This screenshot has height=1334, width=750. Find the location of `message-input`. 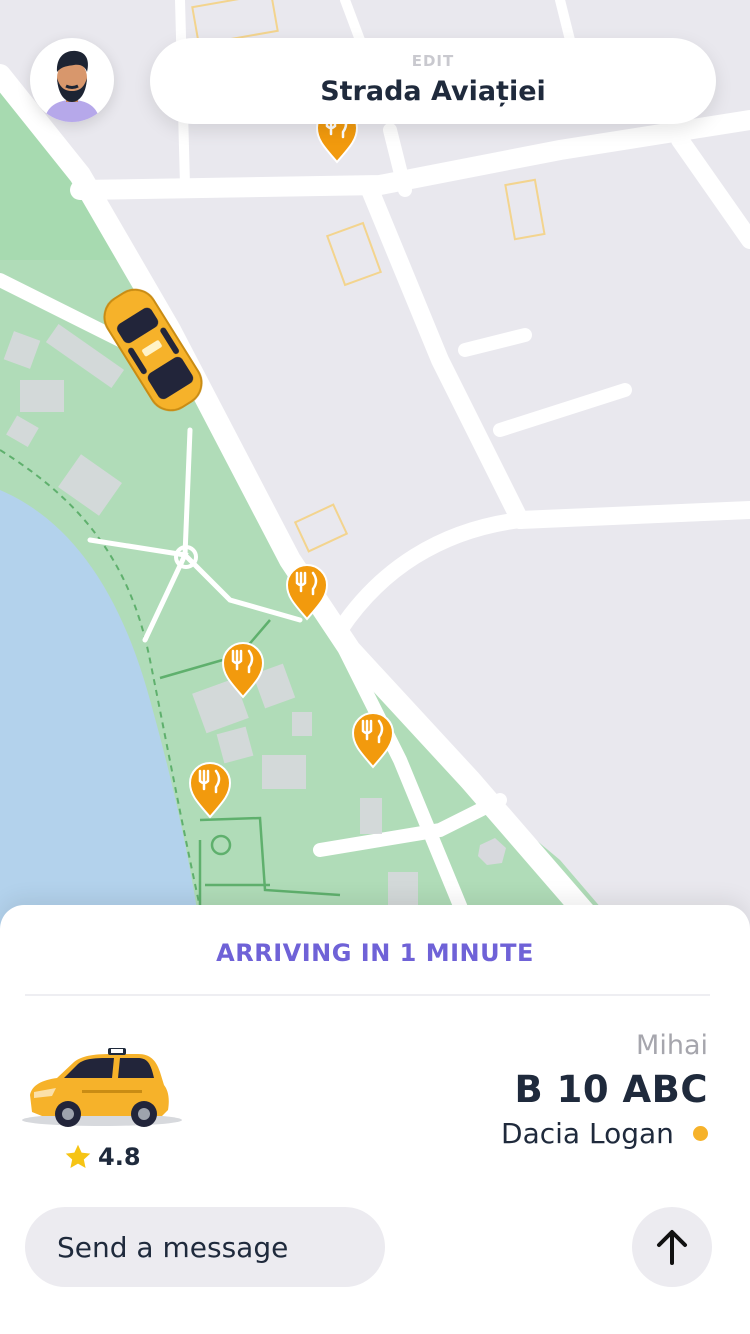

message-input is located at coordinates (205, 1247).